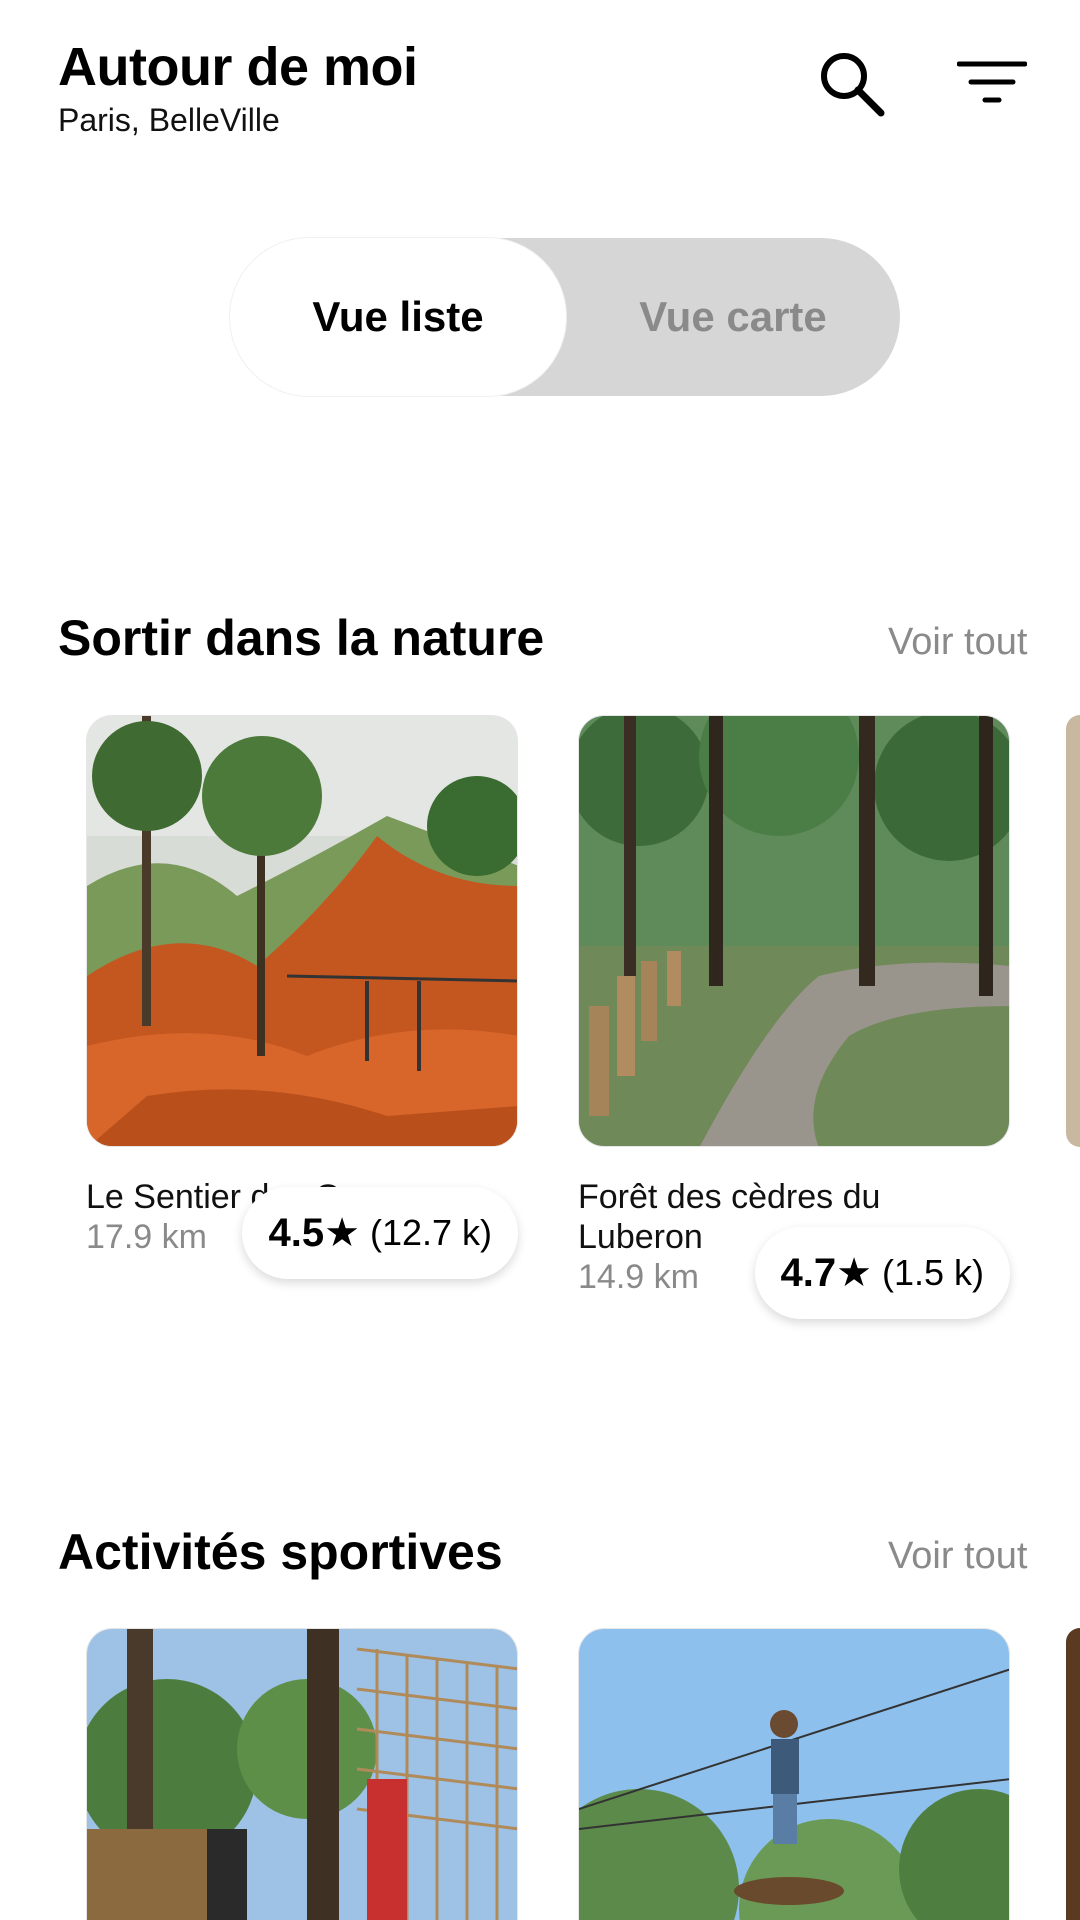 This screenshot has width=1080, height=1920. Describe the element at coordinates (957, 642) in the screenshot. I see `see-all-nature-link: Voir tout` at that location.